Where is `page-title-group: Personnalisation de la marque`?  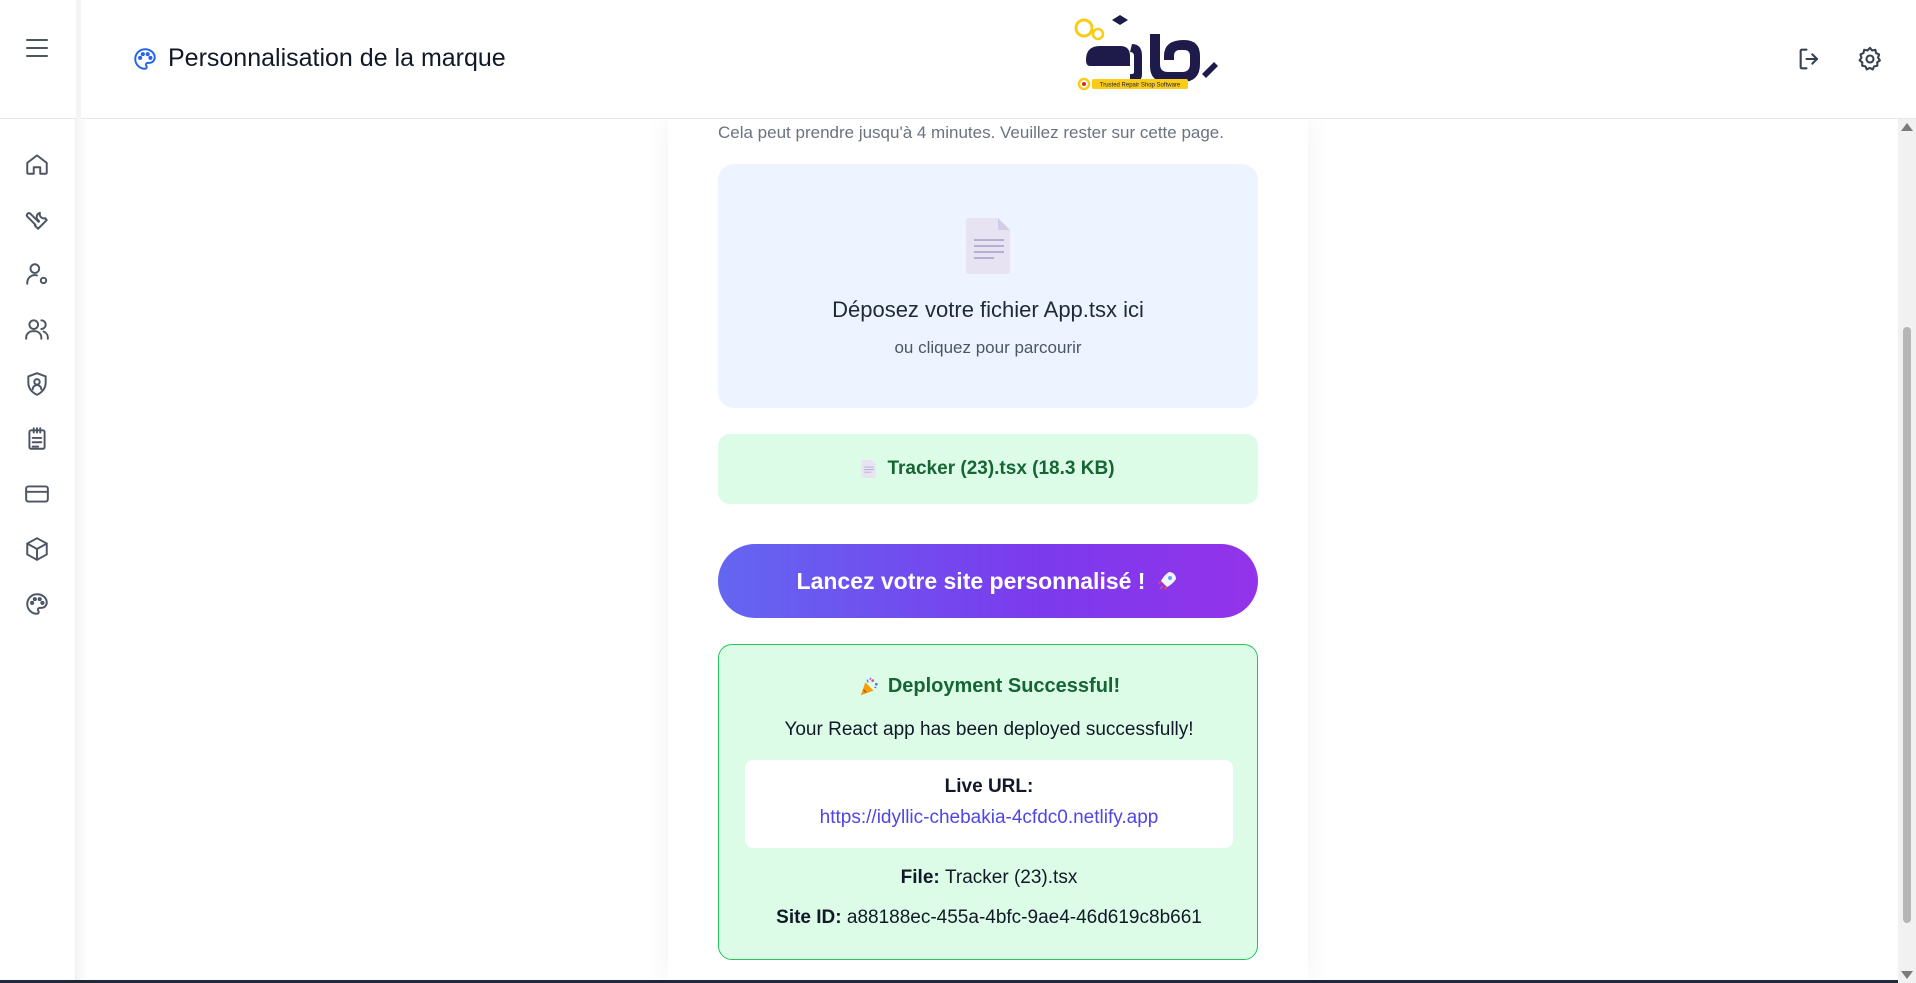
page-title-group: Personnalisation de la marque is located at coordinates (319, 58).